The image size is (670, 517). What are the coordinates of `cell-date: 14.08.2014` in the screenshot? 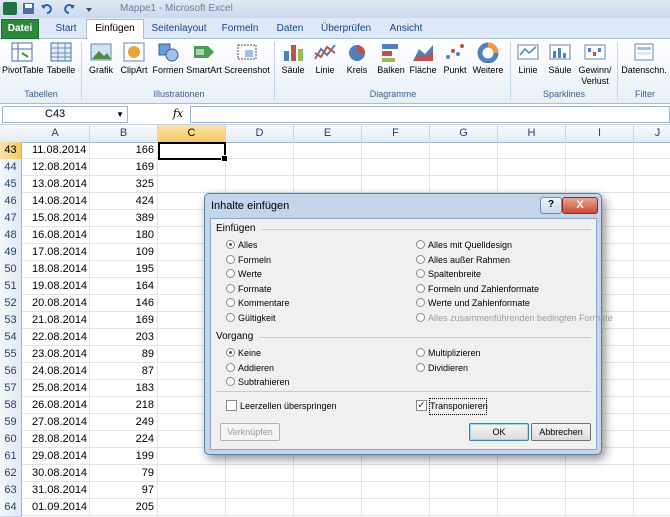 It's located at (56, 201).